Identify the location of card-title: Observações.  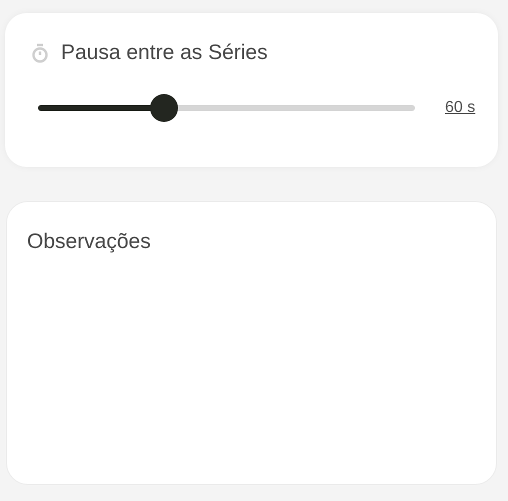
(89, 241).